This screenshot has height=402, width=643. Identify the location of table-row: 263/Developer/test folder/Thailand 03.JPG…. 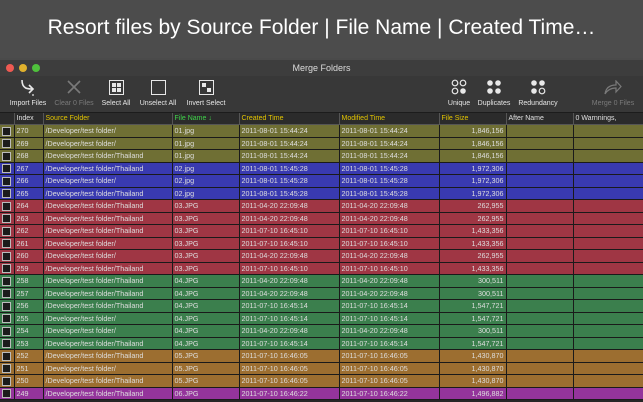
(321, 218).